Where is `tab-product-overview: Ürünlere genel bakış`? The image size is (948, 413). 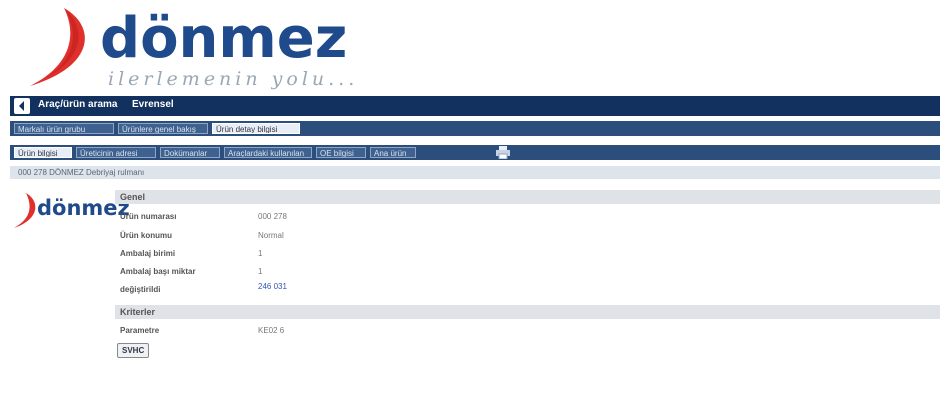
tab-product-overview: Ürünlere genel bakış is located at coordinates (163, 128).